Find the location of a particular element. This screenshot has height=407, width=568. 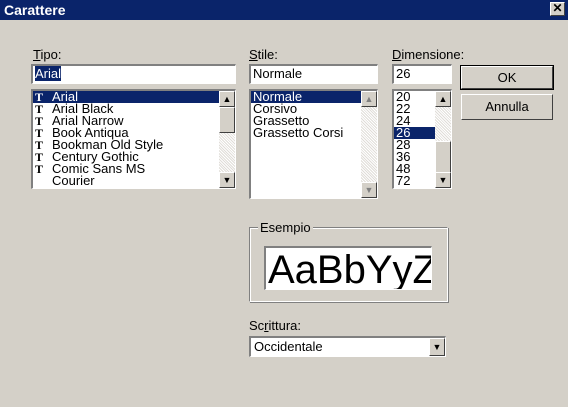

ok-button: OK is located at coordinates (507, 77).